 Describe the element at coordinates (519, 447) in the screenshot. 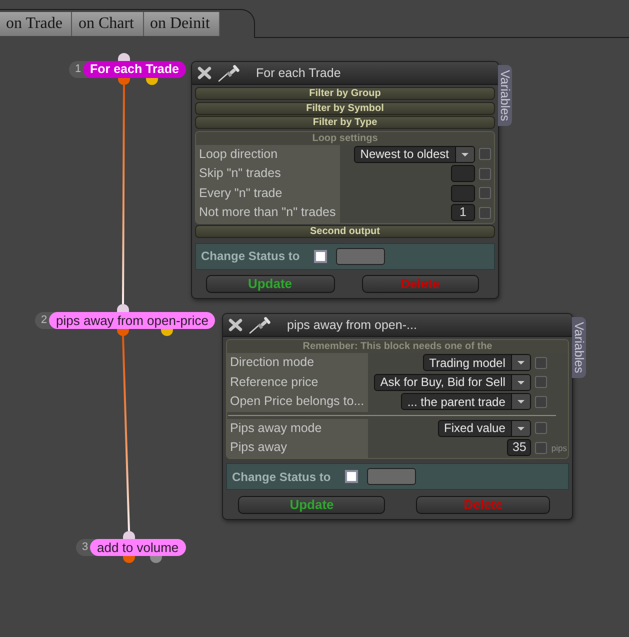

I see `number-field: 35` at that location.